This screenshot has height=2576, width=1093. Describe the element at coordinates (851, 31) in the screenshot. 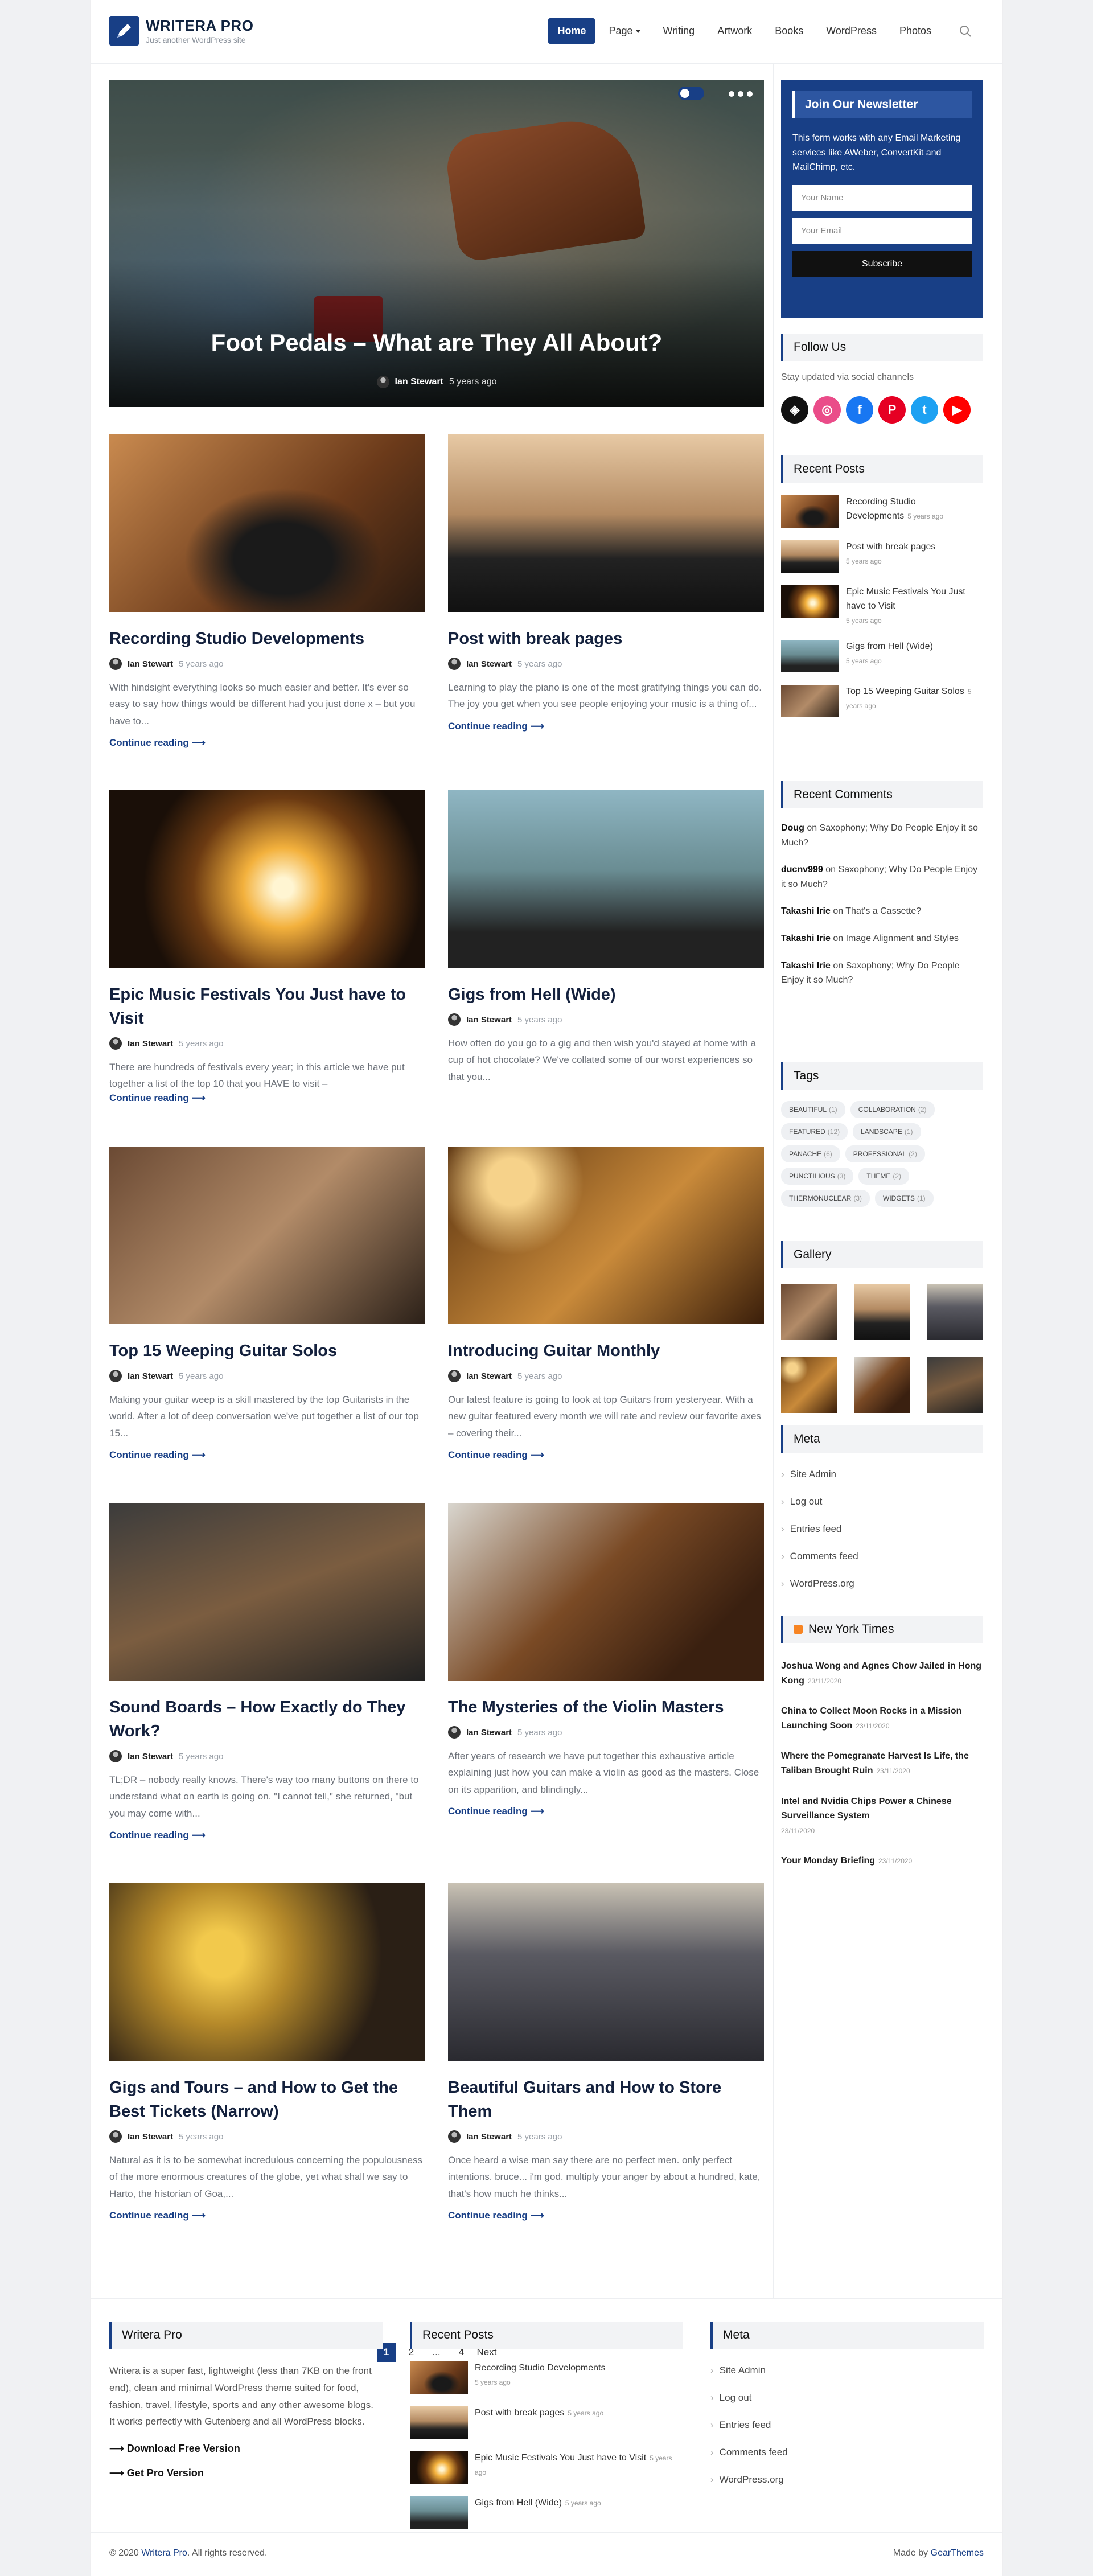

I see `nav-wordpress: WordPress` at that location.